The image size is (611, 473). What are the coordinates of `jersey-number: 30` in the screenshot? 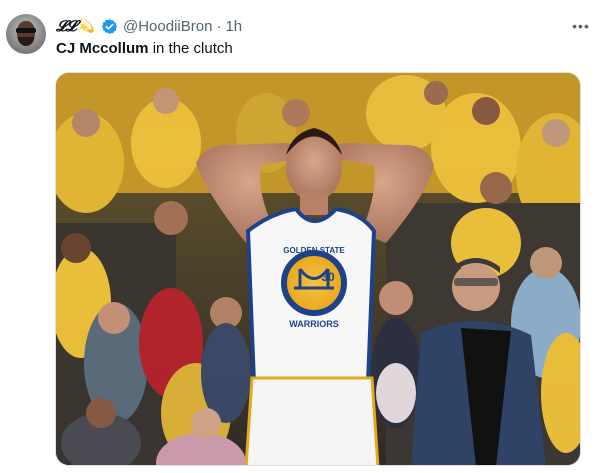 It's located at (328, 277).